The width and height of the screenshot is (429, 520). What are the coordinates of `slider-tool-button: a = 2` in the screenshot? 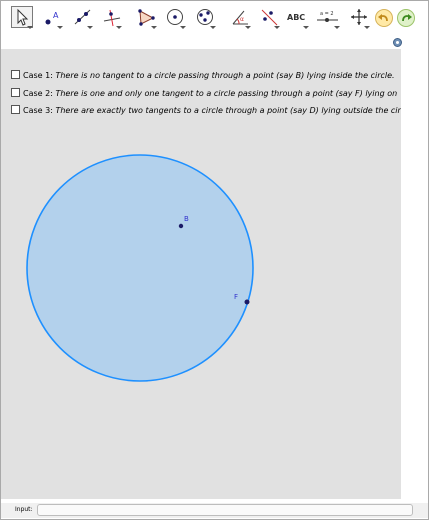 It's located at (327, 17).